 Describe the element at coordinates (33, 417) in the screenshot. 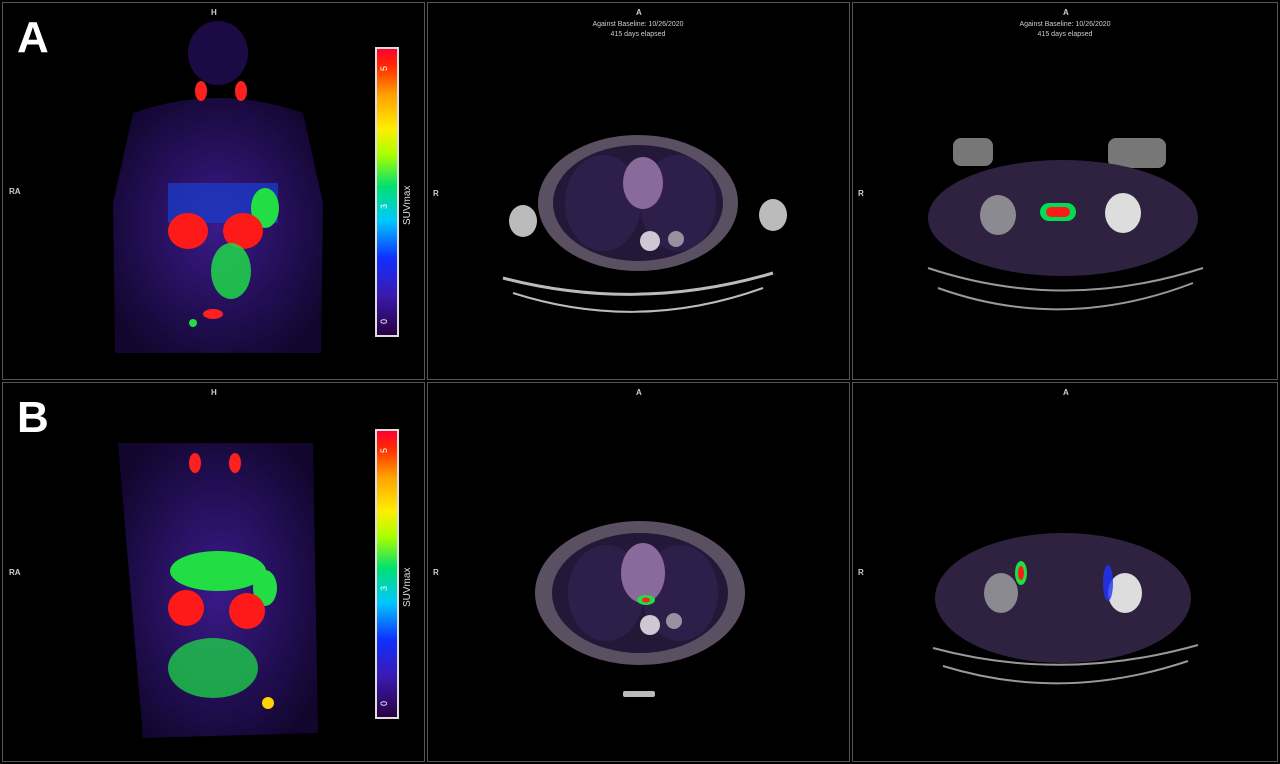

I see `row-letter: B` at that location.